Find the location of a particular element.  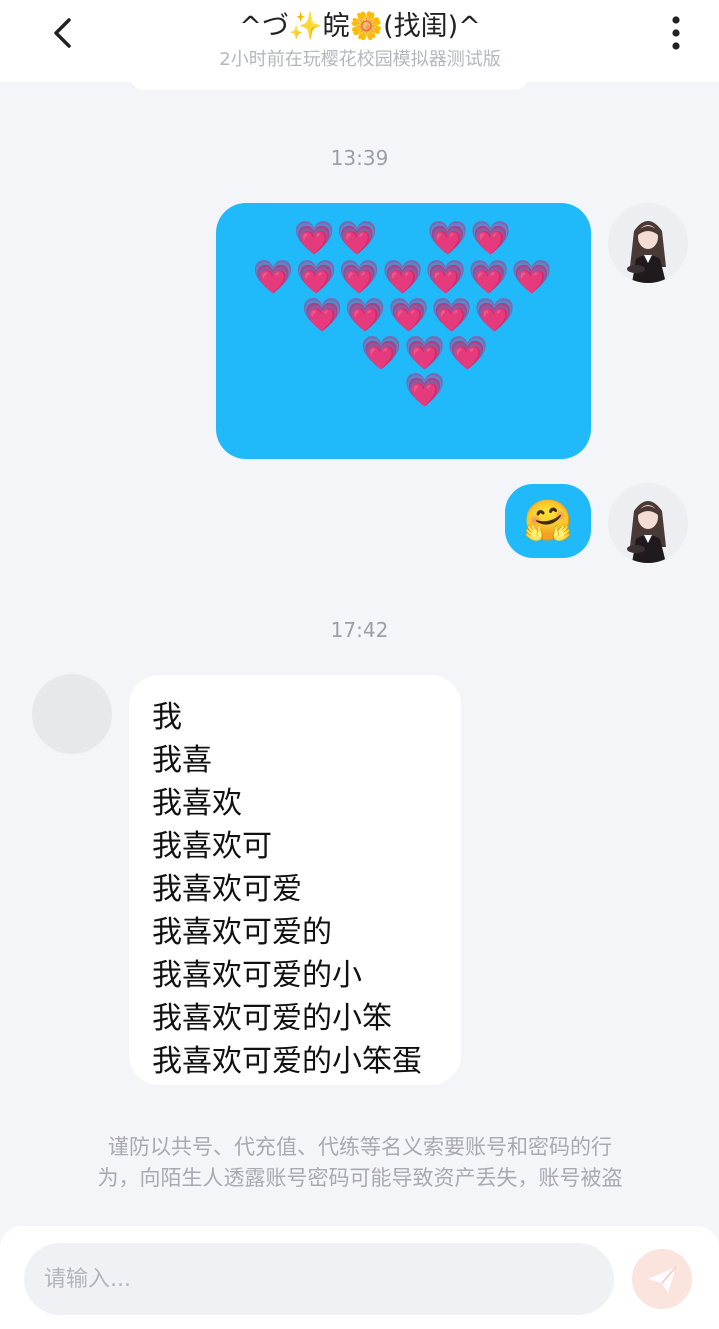

send-button is located at coordinates (662, 1279).